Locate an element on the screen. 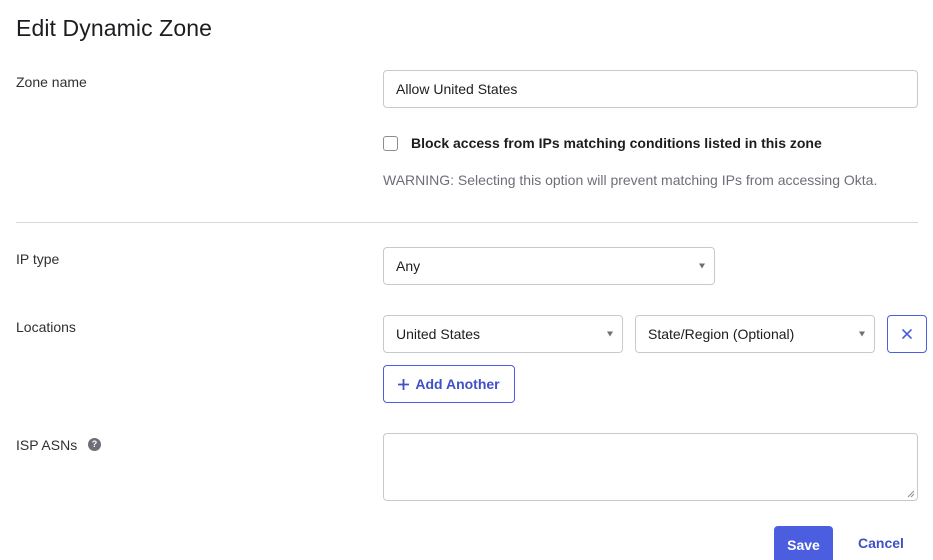  section-divider is located at coordinates (467, 222).